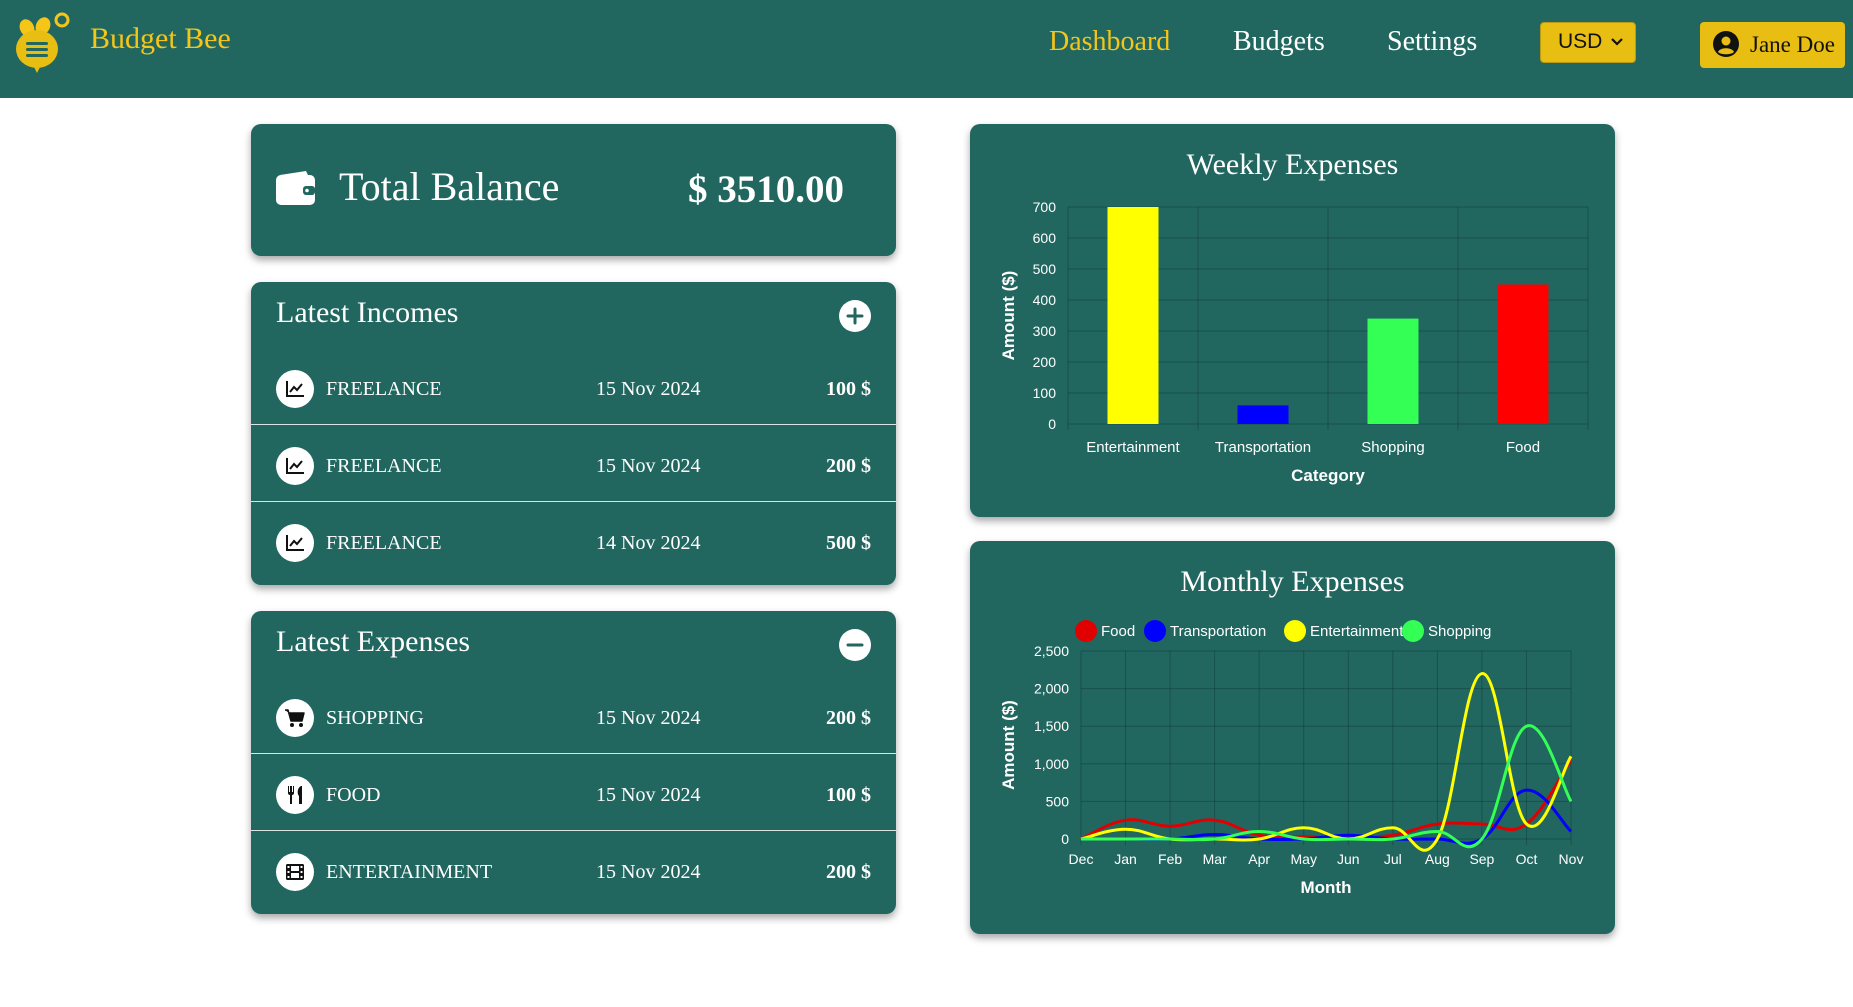 The height and width of the screenshot is (1007, 1853). Describe the element at coordinates (1045, 207) in the screenshot. I see `y-tick-label: 700` at that location.